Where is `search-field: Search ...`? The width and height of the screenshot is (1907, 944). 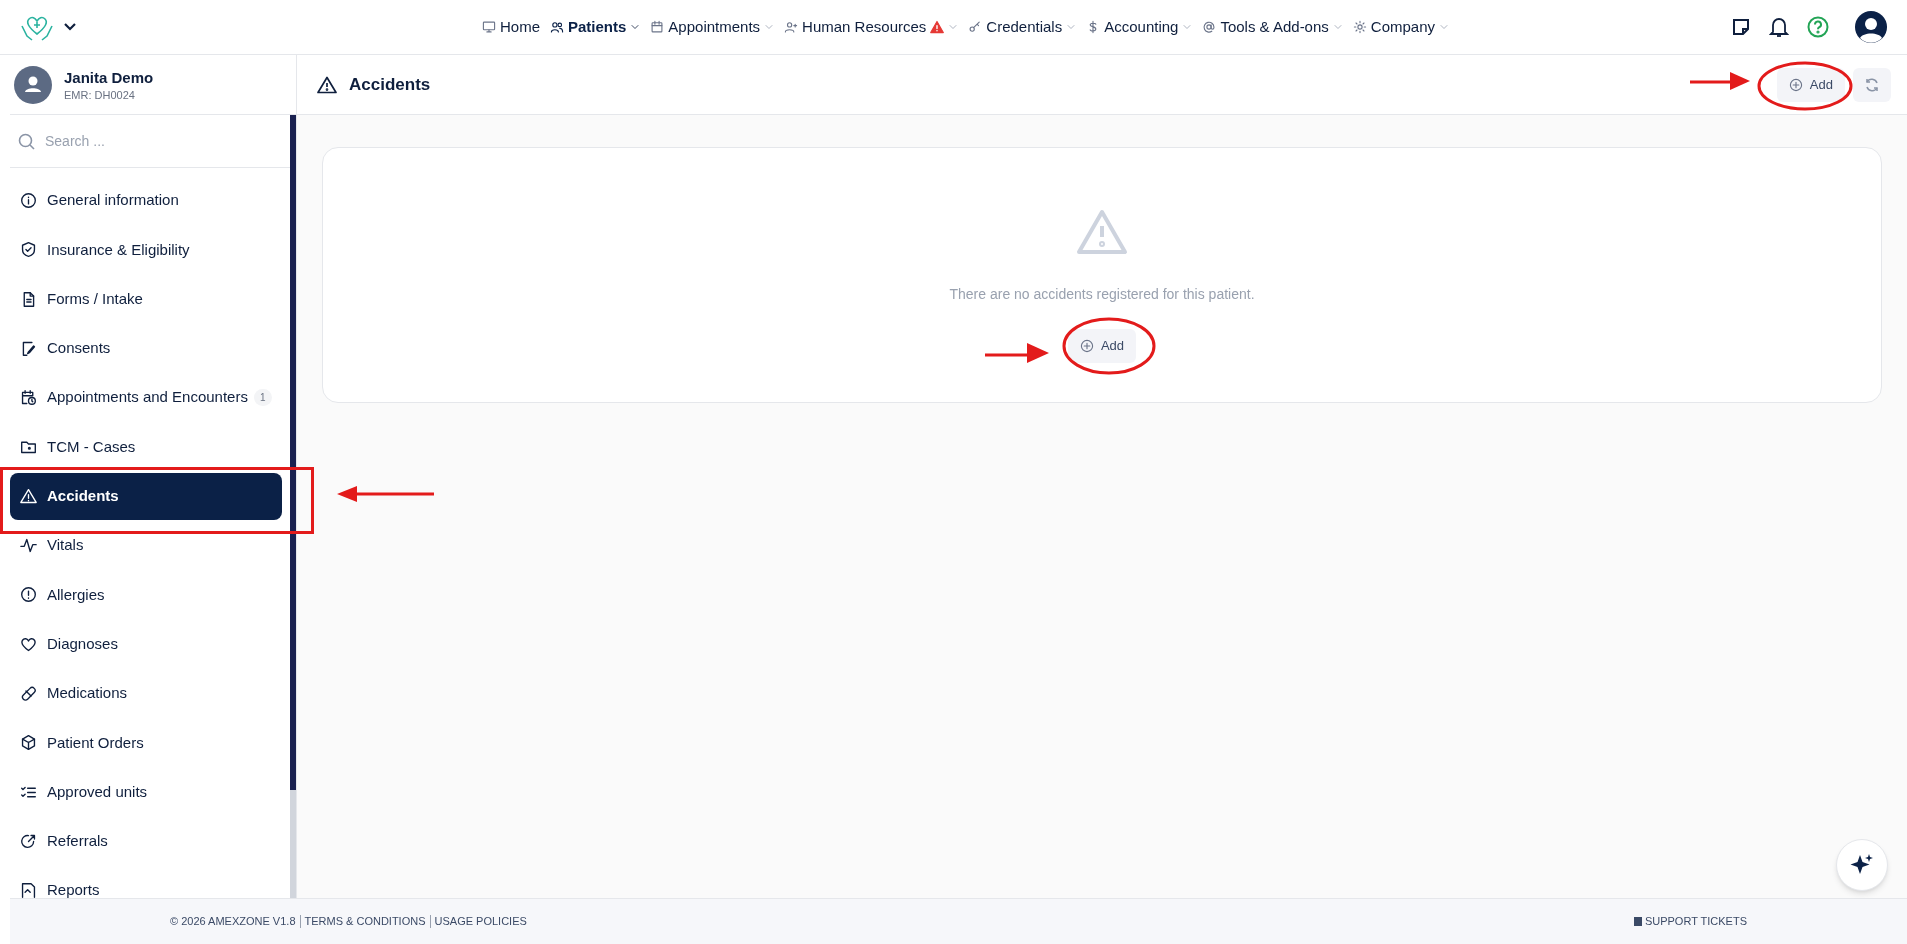
search-field: Search ... is located at coordinates (145, 141).